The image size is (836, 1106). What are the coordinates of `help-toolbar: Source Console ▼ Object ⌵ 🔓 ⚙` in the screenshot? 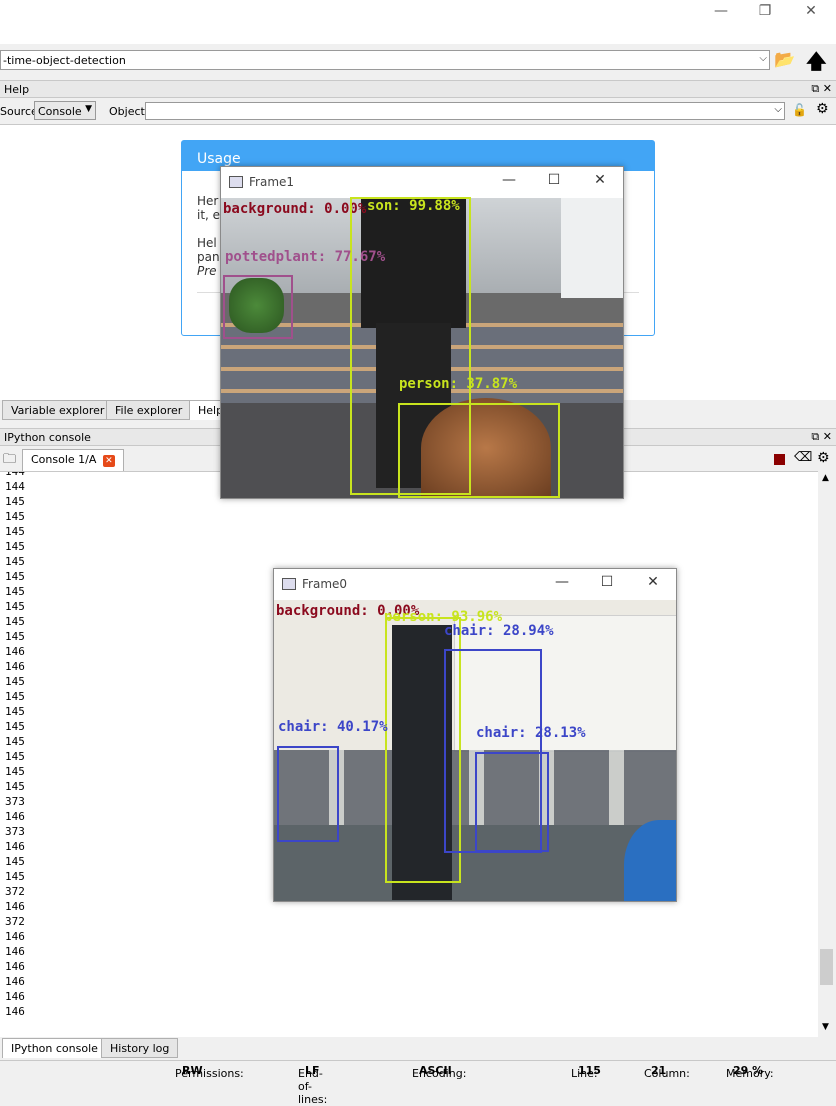 It's located at (418, 112).